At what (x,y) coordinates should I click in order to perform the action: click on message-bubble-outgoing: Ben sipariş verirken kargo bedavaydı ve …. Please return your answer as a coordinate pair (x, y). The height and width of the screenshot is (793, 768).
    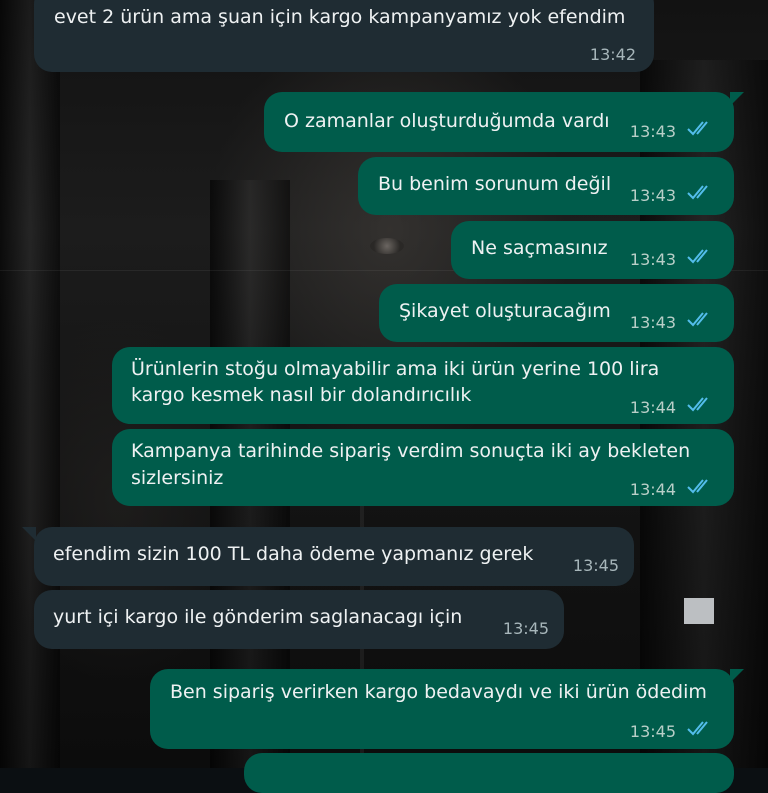
    Looking at the image, I should click on (442, 709).